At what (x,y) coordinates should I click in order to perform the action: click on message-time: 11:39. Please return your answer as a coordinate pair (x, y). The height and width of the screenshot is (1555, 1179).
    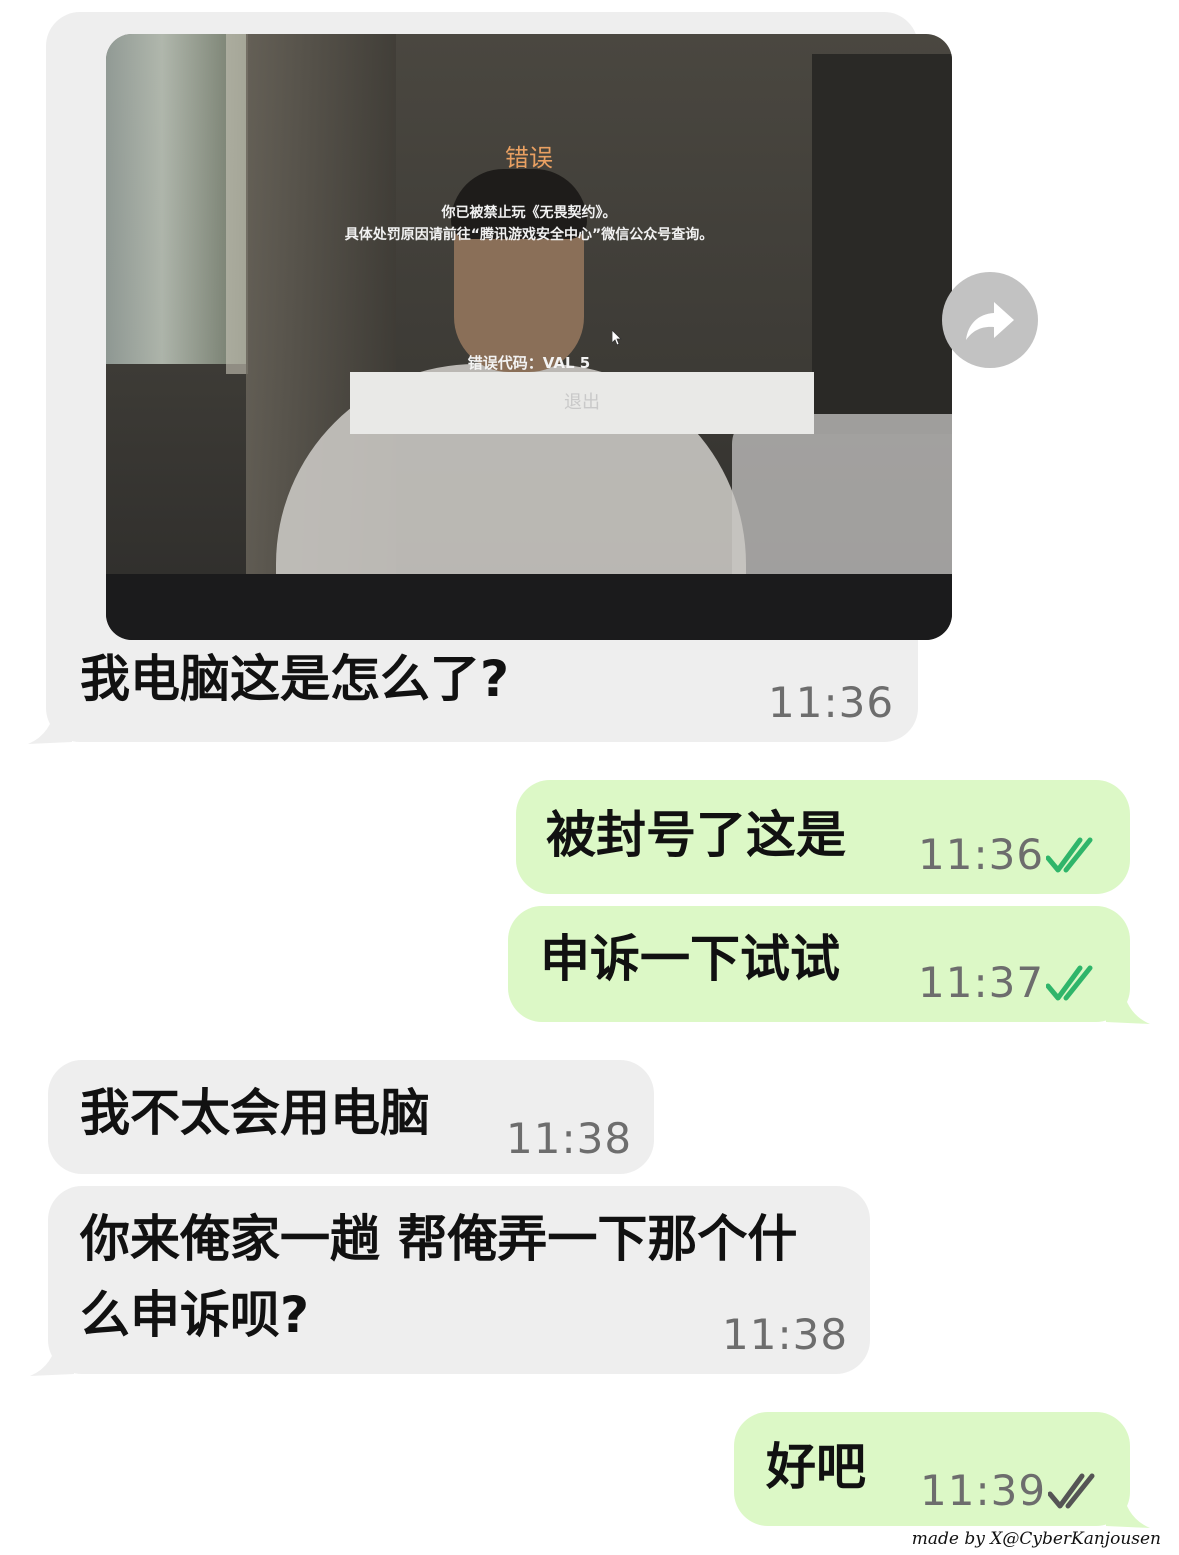
    Looking at the image, I should click on (983, 1490).